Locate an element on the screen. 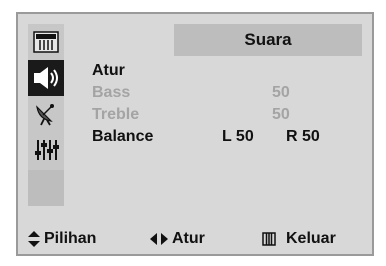 The height and width of the screenshot is (266, 386). footer-move: Pilihan is located at coordinates (62, 239).